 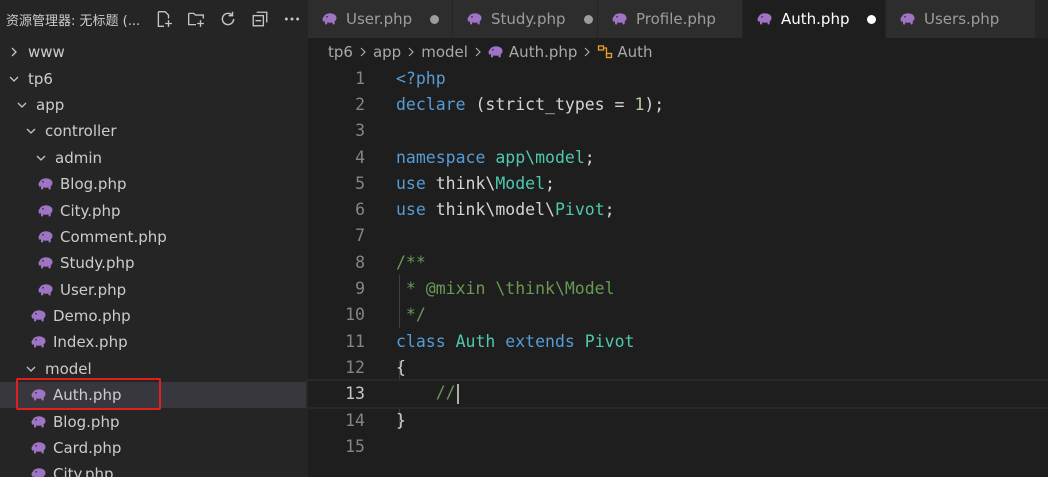 What do you see at coordinates (154, 105) in the screenshot?
I see `tree-folder: app` at bounding box center [154, 105].